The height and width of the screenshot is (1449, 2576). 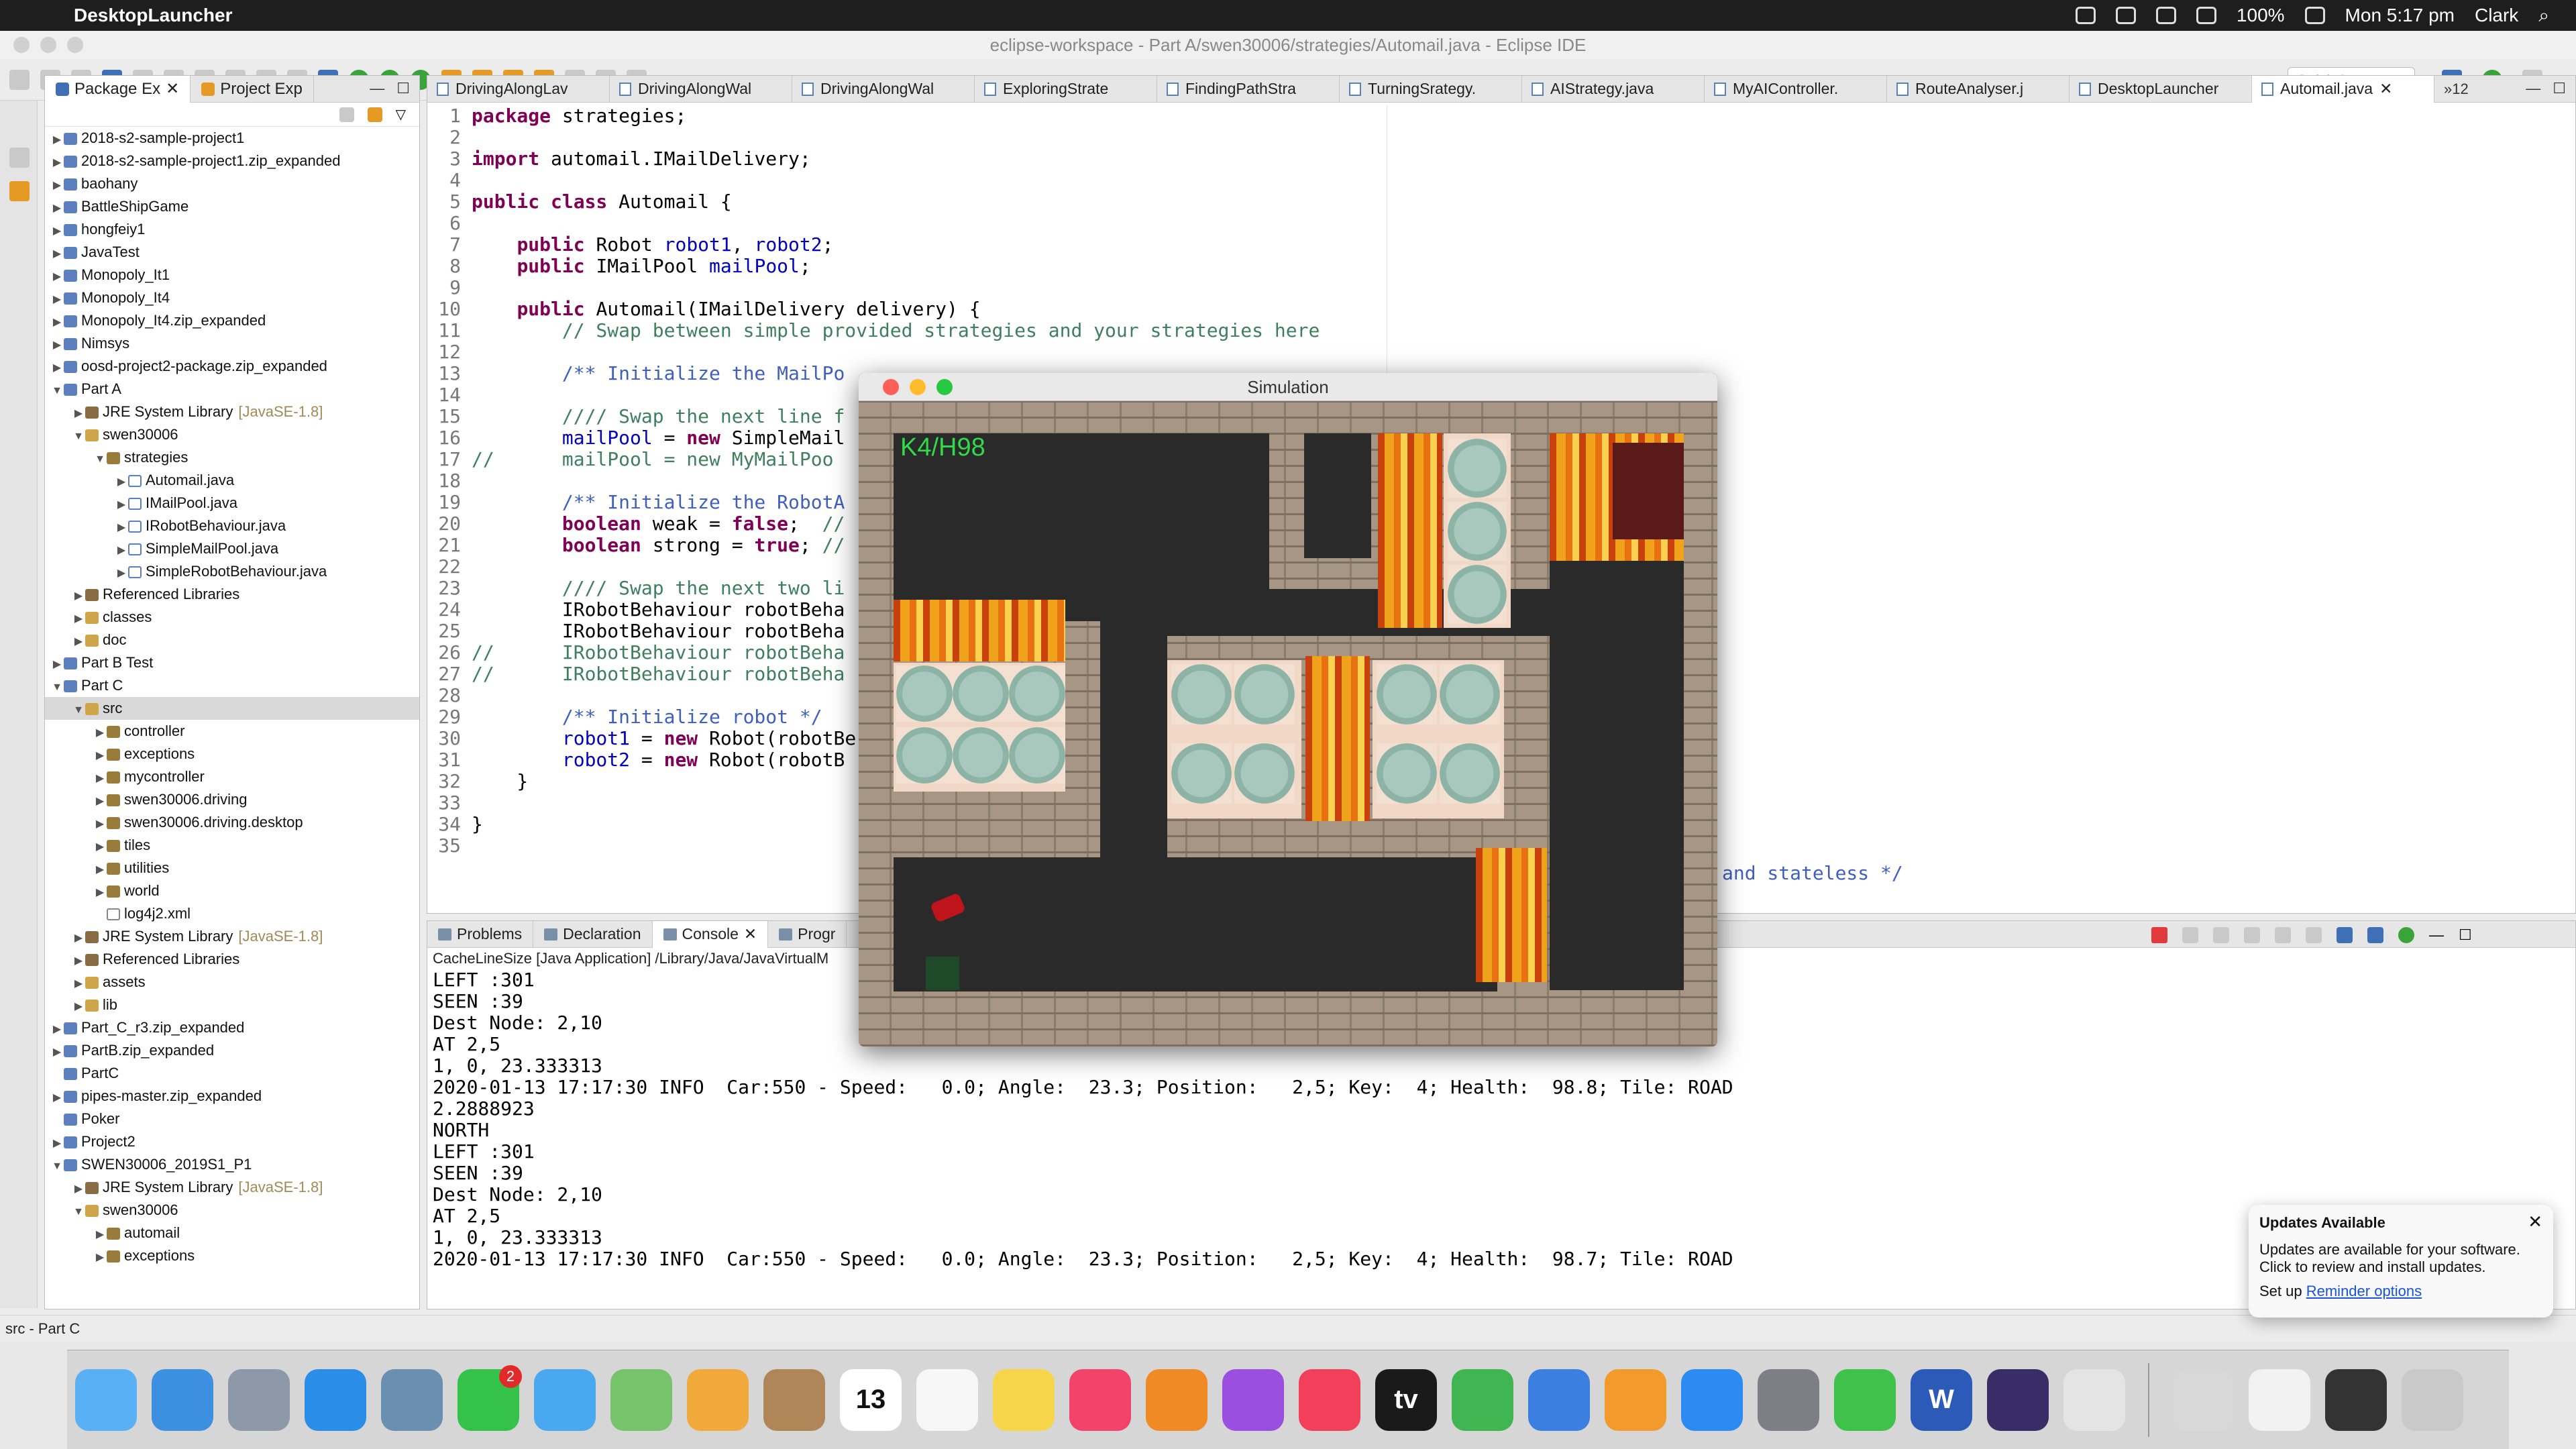 I want to click on tree-item: ▶ swen30006.driving, so click(x=232, y=799).